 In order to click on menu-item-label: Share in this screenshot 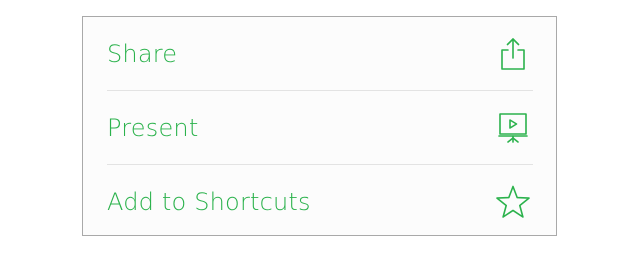, I will do `click(142, 53)`.